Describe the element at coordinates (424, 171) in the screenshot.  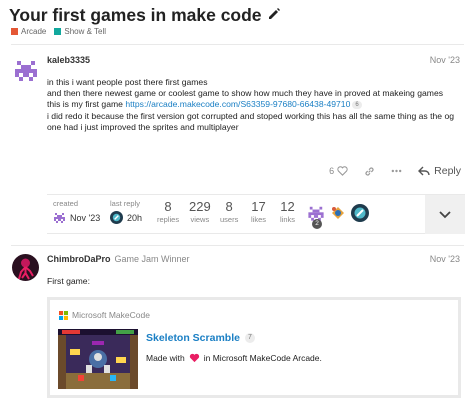
I see `reply-arrow-icon` at that location.